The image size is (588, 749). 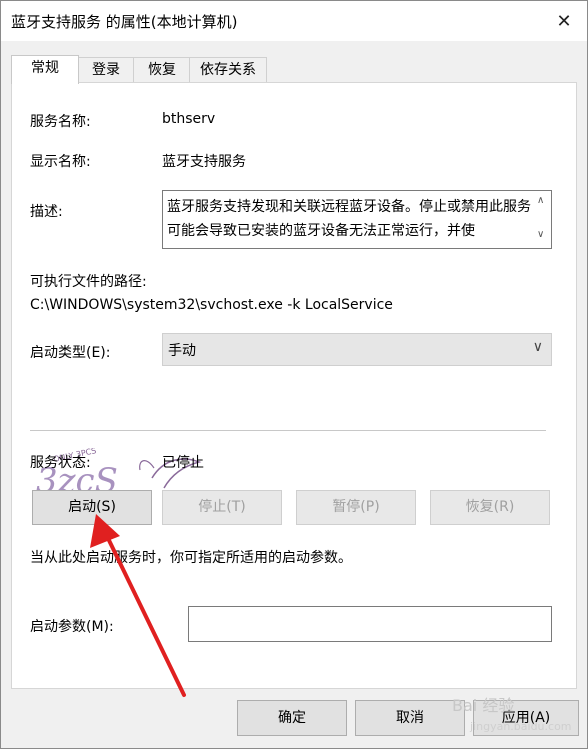 What do you see at coordinates (183, 463) in the screenshot?
I see `status-value: 已停止` at bounding box center [183, 463].